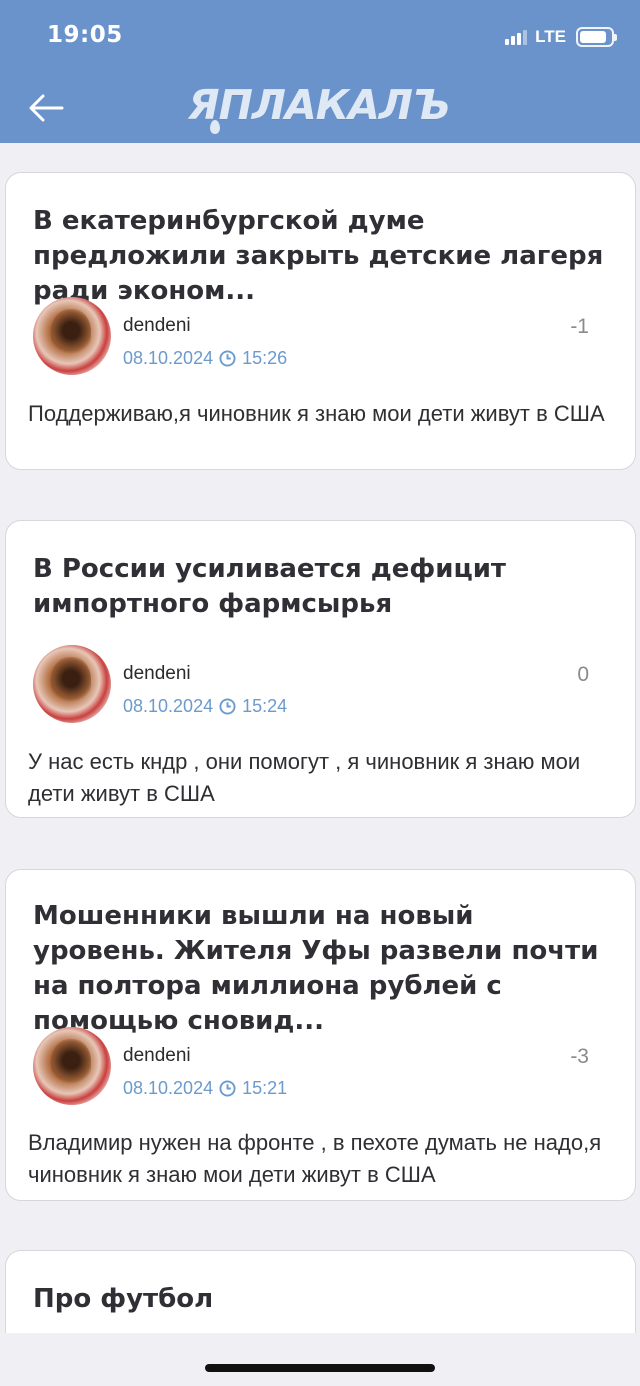  I want to click on site-logo: ЯПЛАКАЛЪ, so click(319, 107).